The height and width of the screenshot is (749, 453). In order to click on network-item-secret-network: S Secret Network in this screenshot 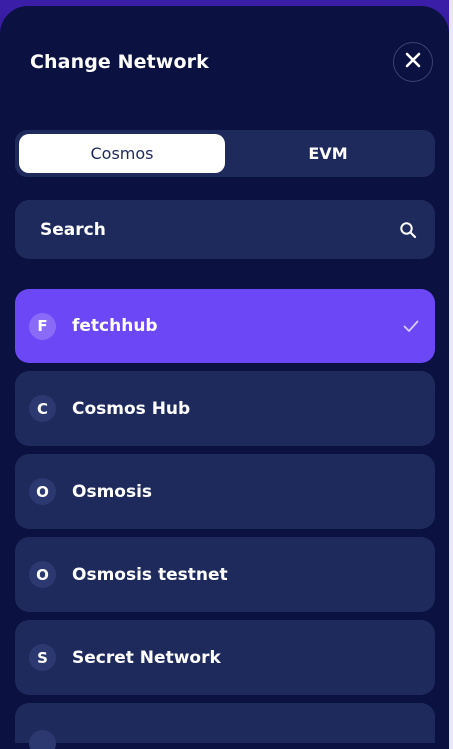, I will do `click(225, 657)`.